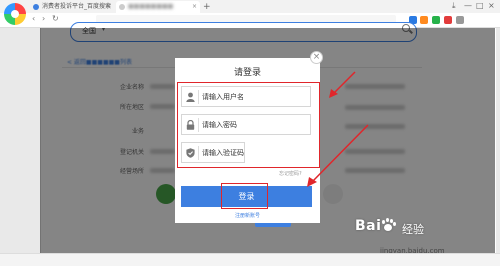 The image size is (500, 266). Describe the element at coordinates (15, 14) in the screenshot. I see `browser-logo-icon` at that location.